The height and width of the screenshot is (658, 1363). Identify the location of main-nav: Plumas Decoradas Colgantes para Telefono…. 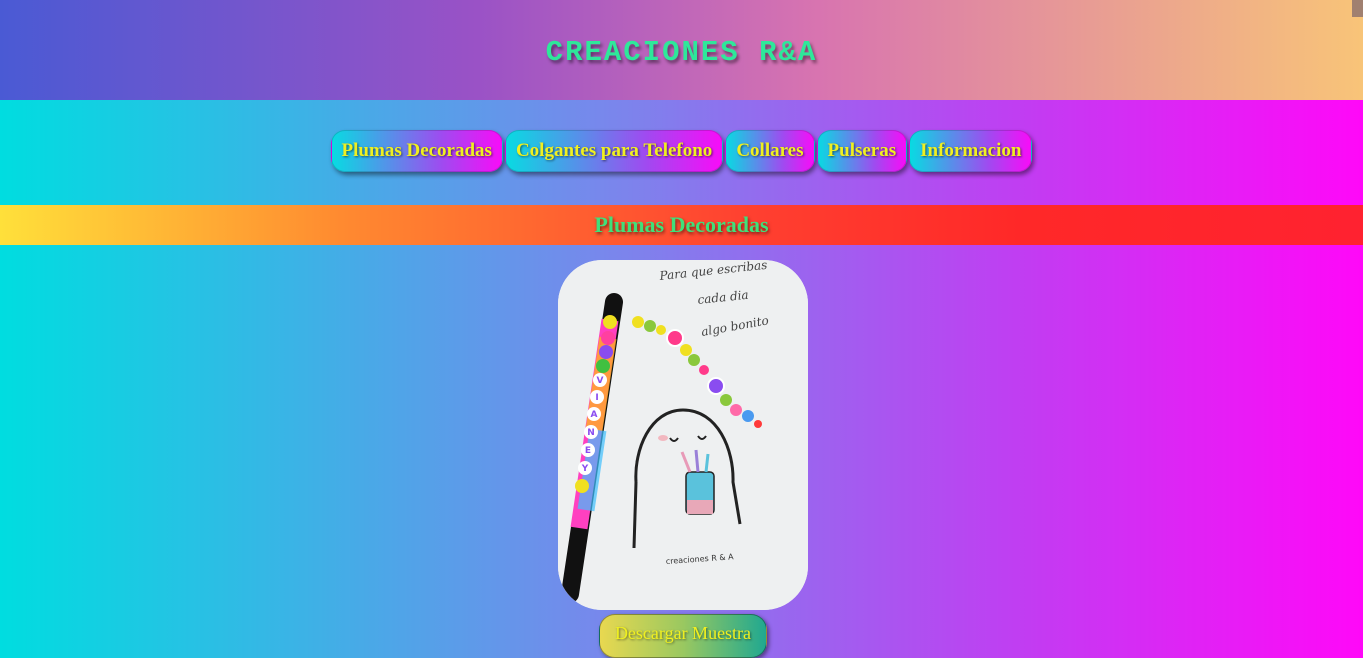
(681, 153).